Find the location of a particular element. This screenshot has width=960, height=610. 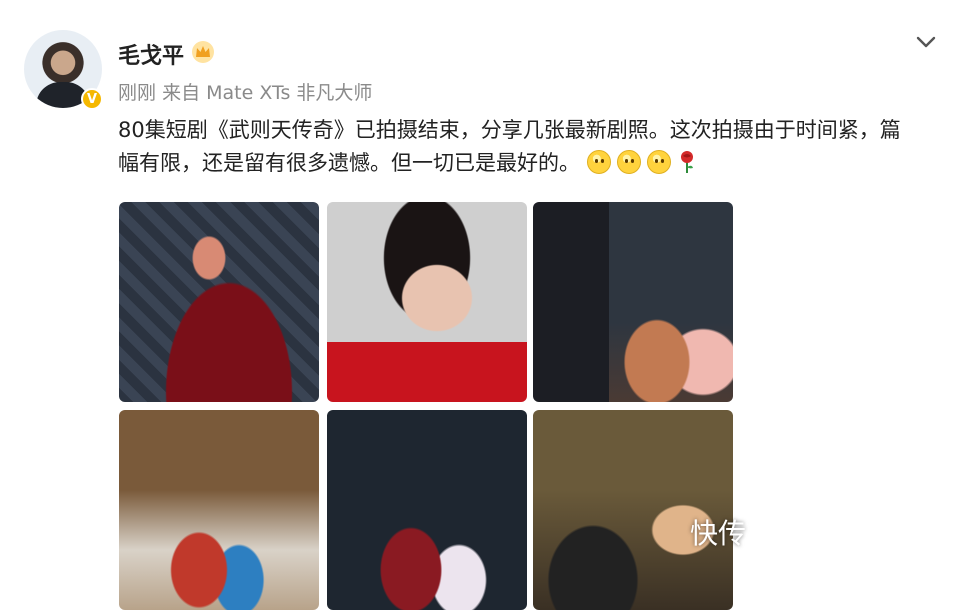

post-meta: 刚刚 来自 Mate XTs 非凡大师 is located at coordinates (245, 91).